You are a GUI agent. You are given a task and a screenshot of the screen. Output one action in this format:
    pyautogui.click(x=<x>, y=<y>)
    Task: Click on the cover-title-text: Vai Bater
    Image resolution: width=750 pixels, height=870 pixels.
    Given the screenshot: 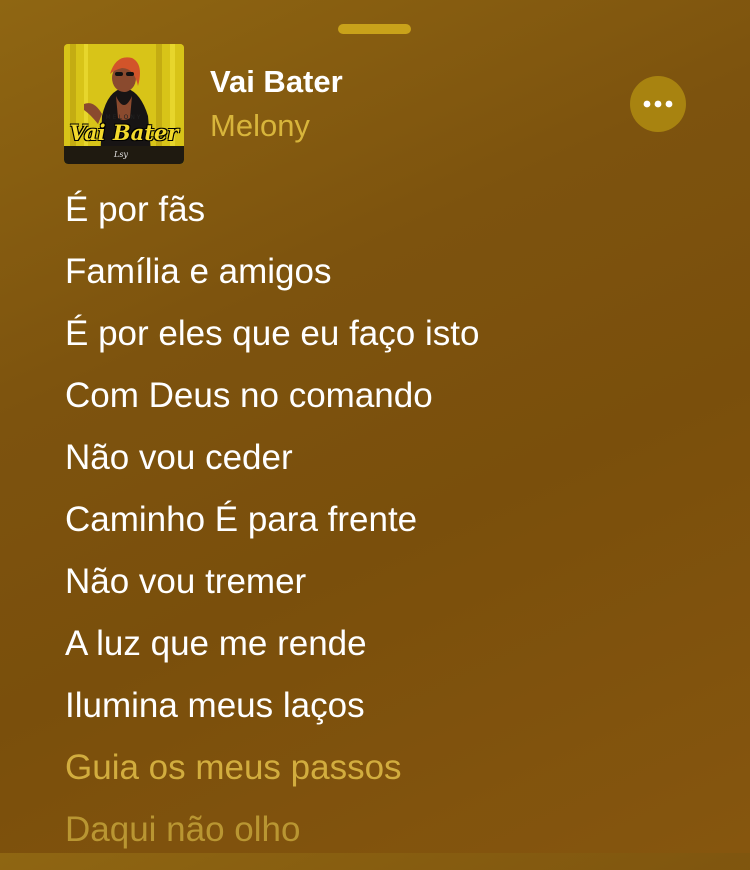 What is the action you would take?
    pyautogui.click(x=124, y=132)
    